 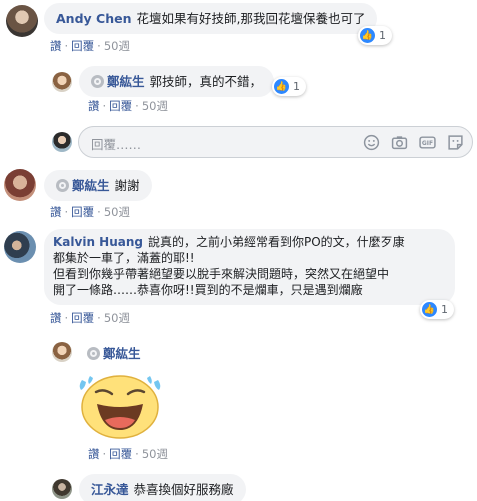 I want to click on reply-author-line: 鄭紘生, so click(x=116, y=352).